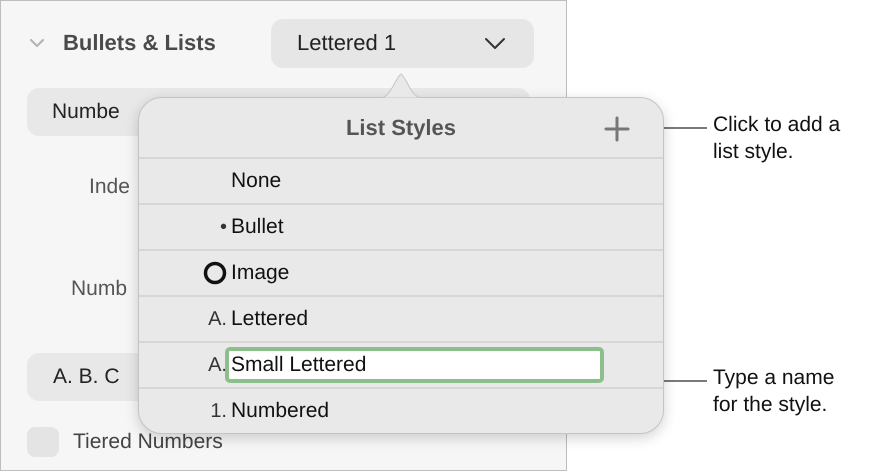 The height and width of the screenshot is (471, 886). I want to click on list-style-item: Numbered, so click(280, 411).